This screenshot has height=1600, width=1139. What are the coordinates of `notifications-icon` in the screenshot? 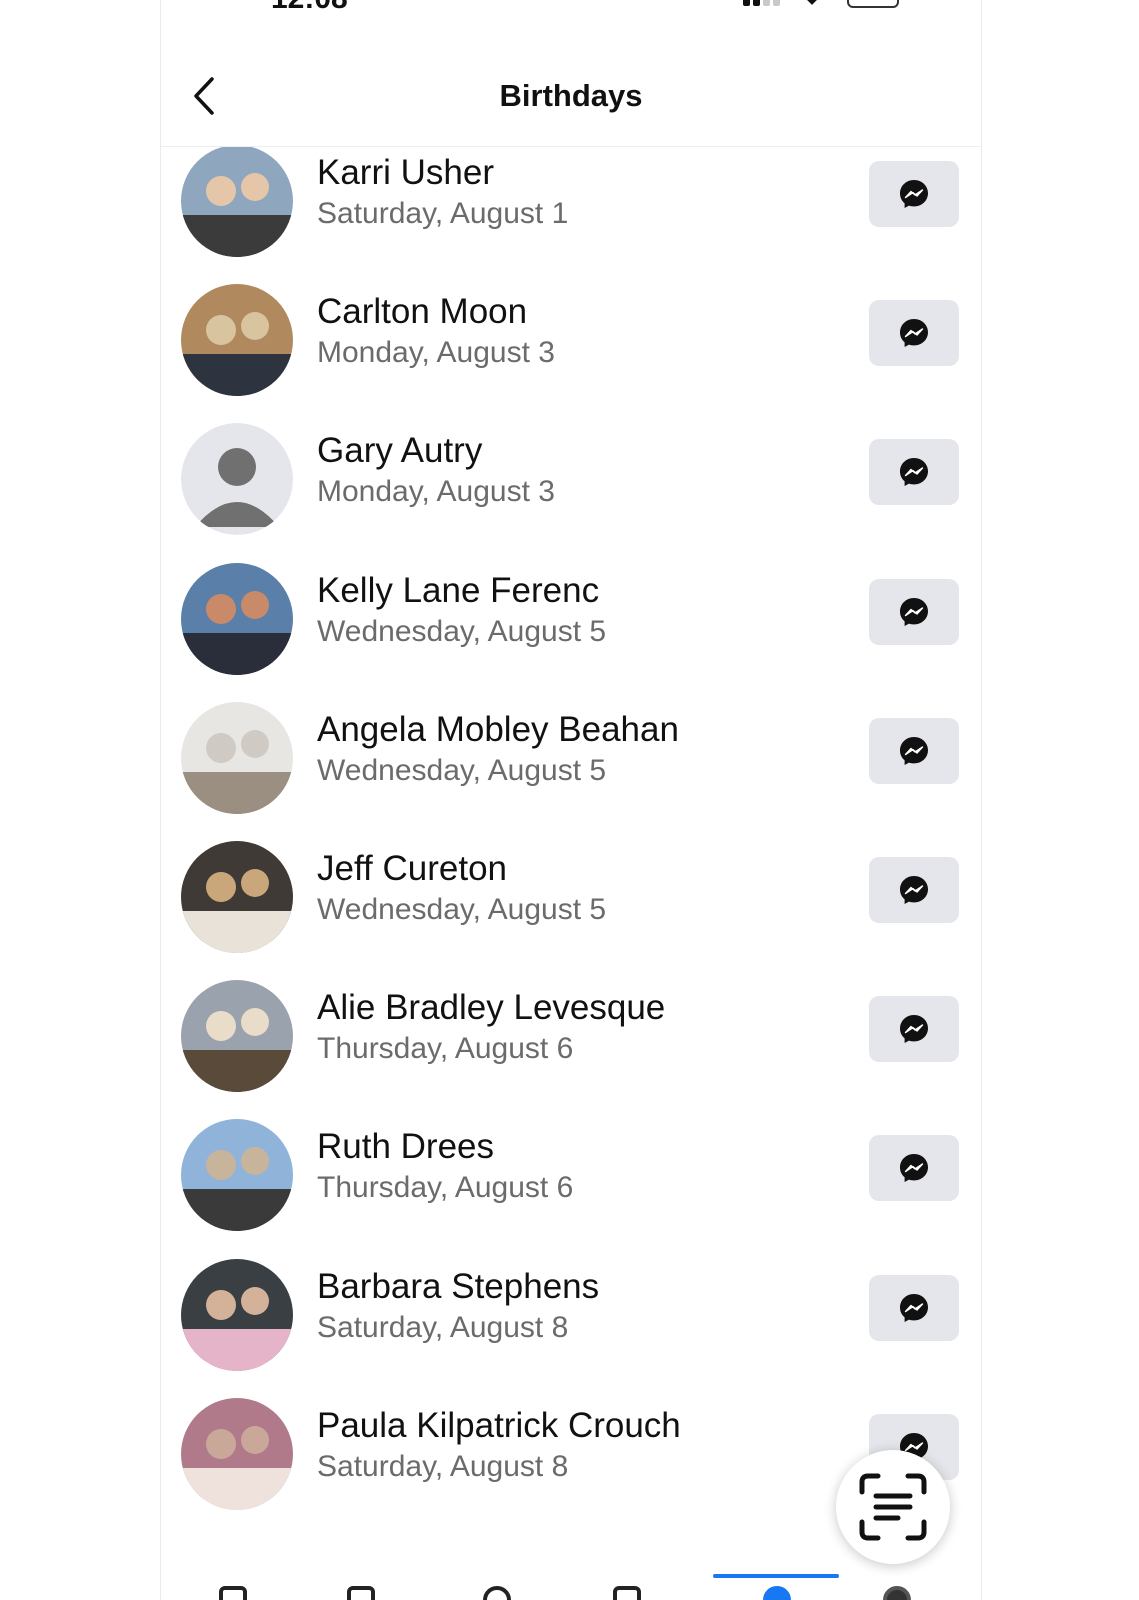 It's located at (777, 1593).